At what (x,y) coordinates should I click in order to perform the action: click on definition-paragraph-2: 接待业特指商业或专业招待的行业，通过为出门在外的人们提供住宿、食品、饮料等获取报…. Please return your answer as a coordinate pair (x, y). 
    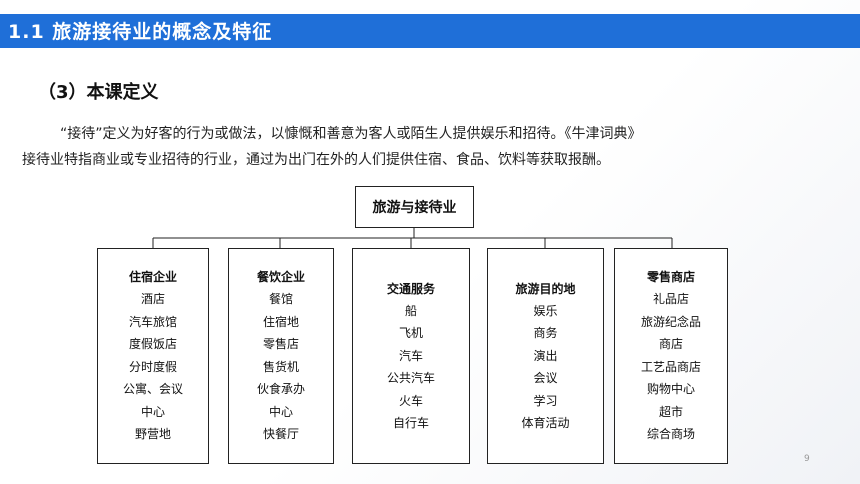
    Looking at the image, I should click on (316, 160).